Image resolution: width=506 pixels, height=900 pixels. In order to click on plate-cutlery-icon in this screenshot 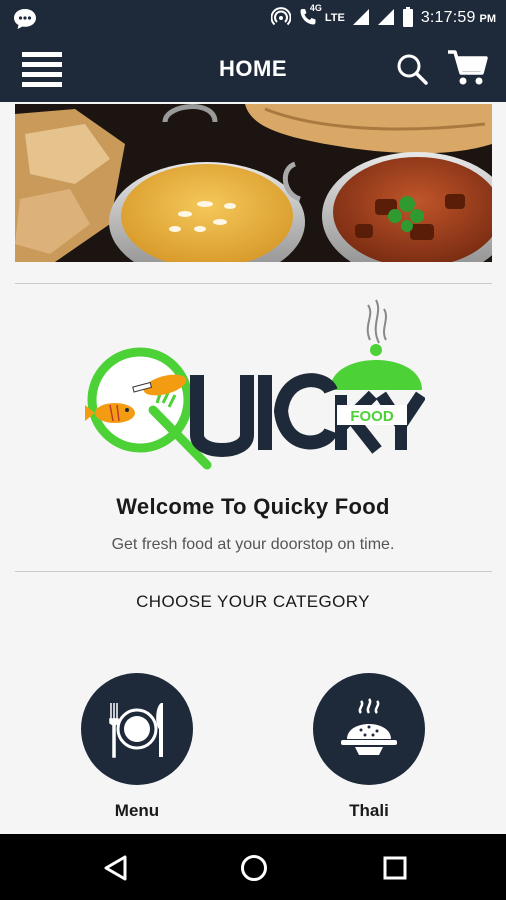, I will do `click(136, 730)`.